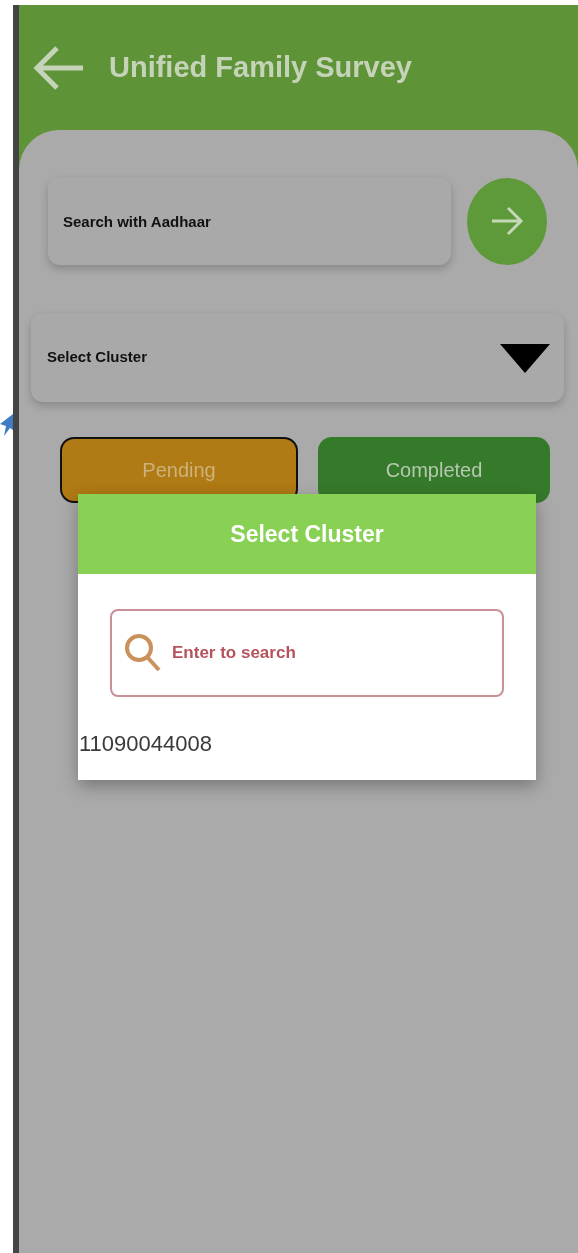 This screenshot has width=578, height=1253. What do you see at coordinates (291, 743) in the screenshot?
I see `cluster-option: 11090044008` at bounding box center [291, 743].